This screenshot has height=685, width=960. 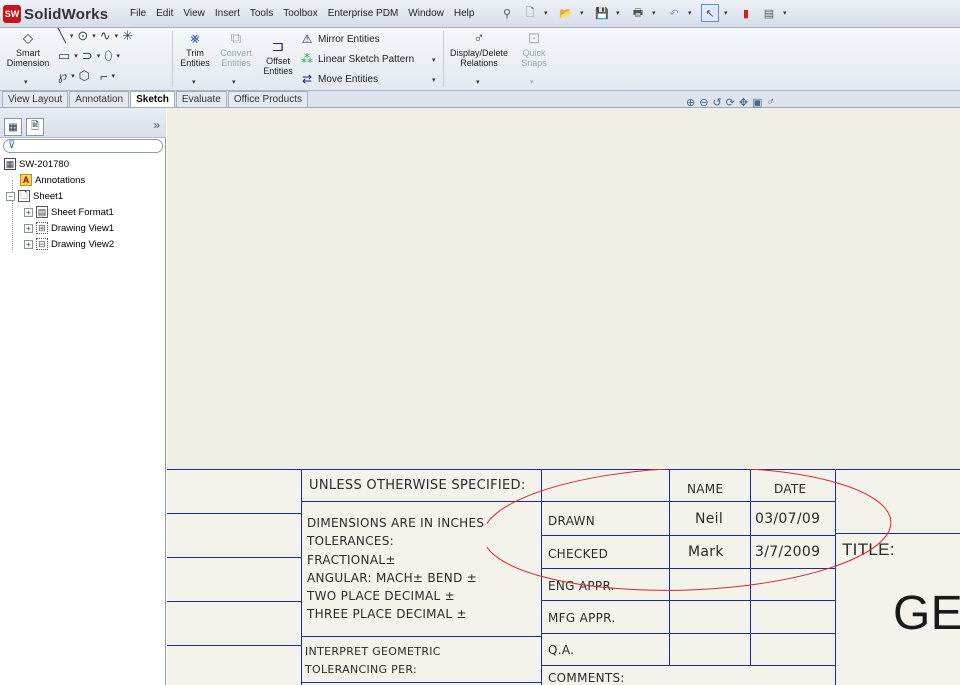 I want to click on pattern-dropdown-icon: ▾, so click(x=434, y=60).